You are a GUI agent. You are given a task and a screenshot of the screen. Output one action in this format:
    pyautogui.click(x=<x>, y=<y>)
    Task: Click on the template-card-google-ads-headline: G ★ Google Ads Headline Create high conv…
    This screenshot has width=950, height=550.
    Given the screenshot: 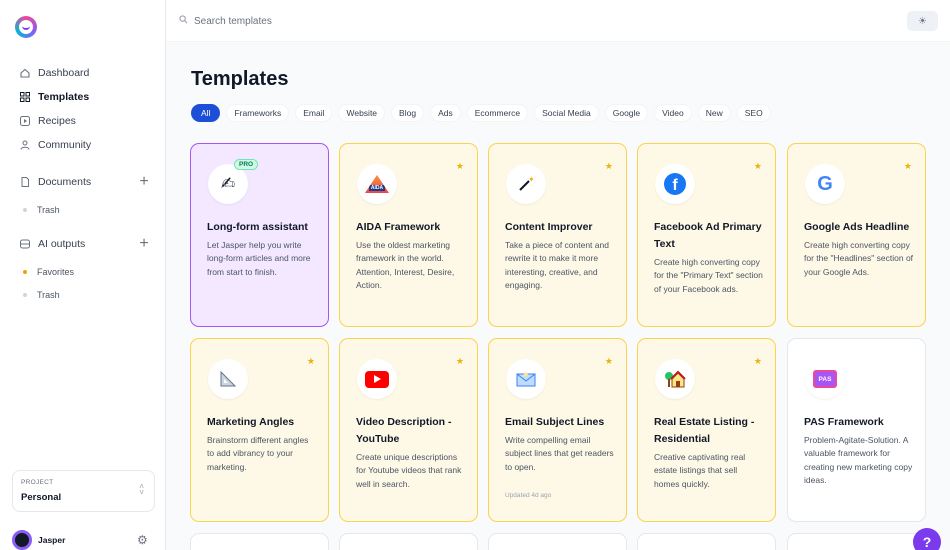 What is the action you would take?
    pyautogui.click(x=856, y=235)
    